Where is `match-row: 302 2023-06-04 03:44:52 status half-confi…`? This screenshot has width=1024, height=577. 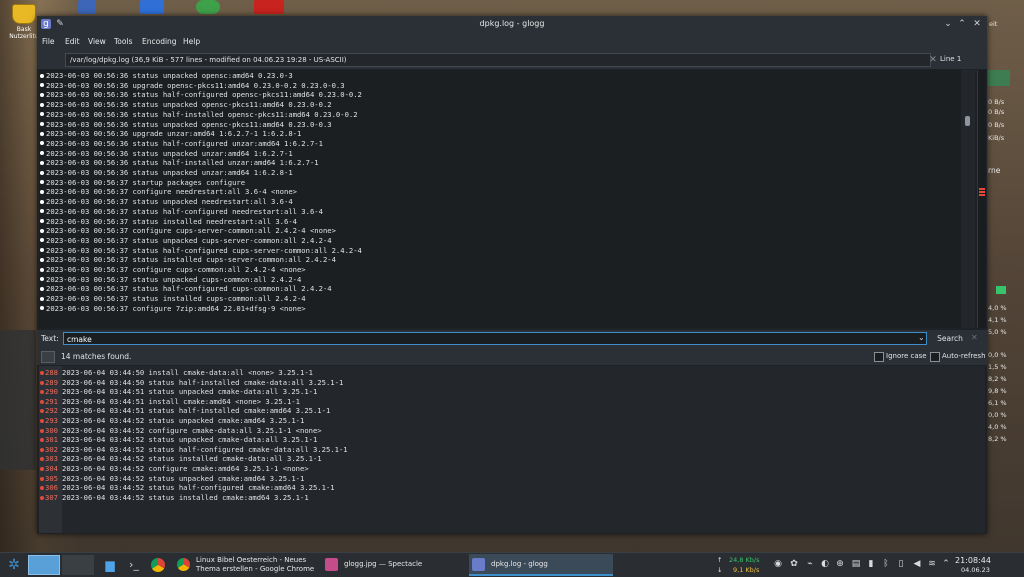
match-row: 302 2023-06-04 03:44:52 status half-confi… is located at coordinates (512, 450).